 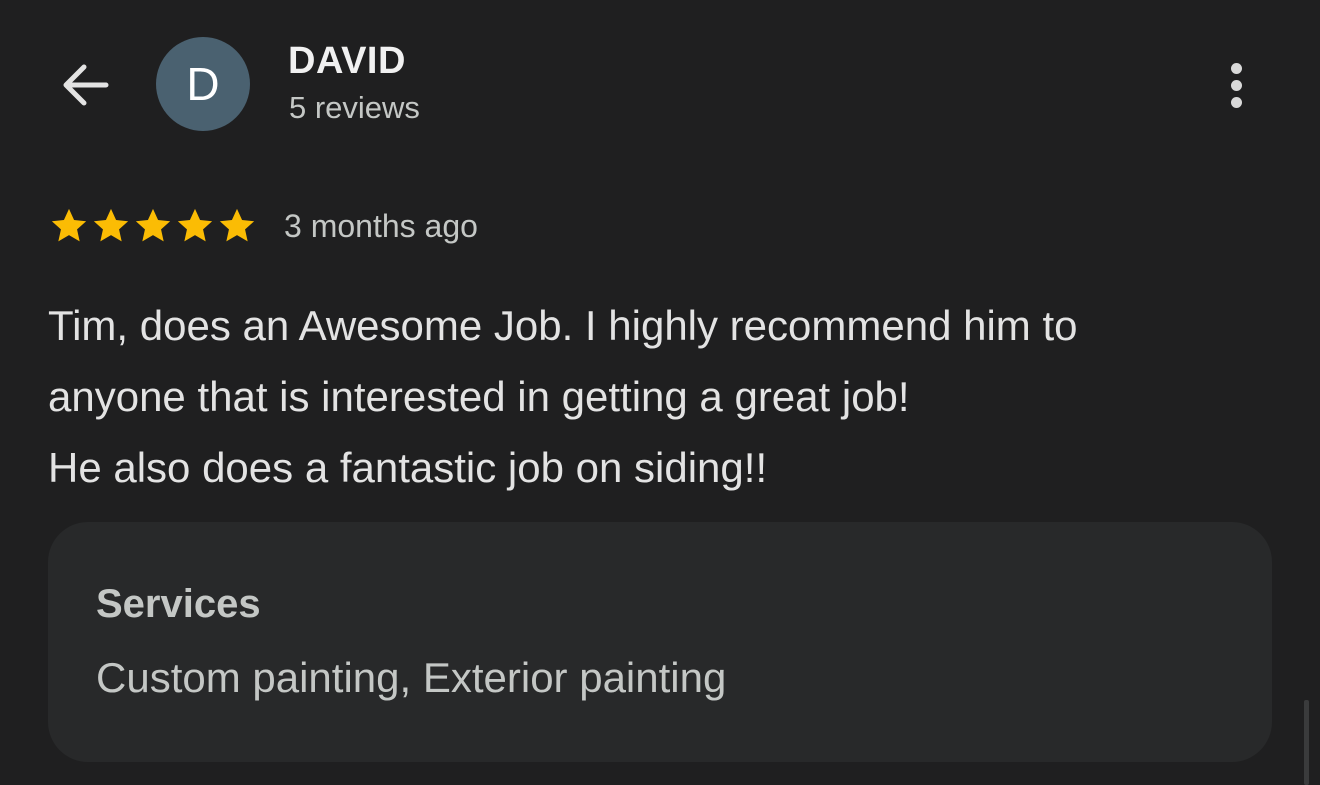 What do you see at coordinates (411, 677) in the screenshot?
I see `services-value: Custom painting, Exterior painting` at bounding box center [411, 677].